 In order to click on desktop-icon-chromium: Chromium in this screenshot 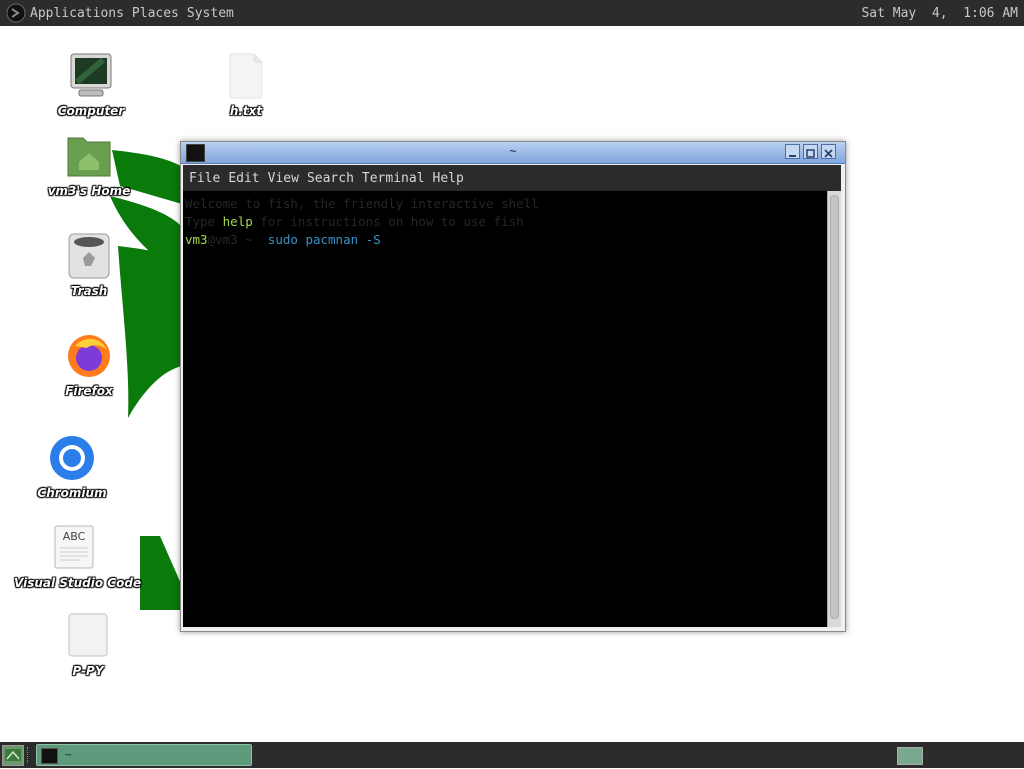, I will do `click(72, 467)`.